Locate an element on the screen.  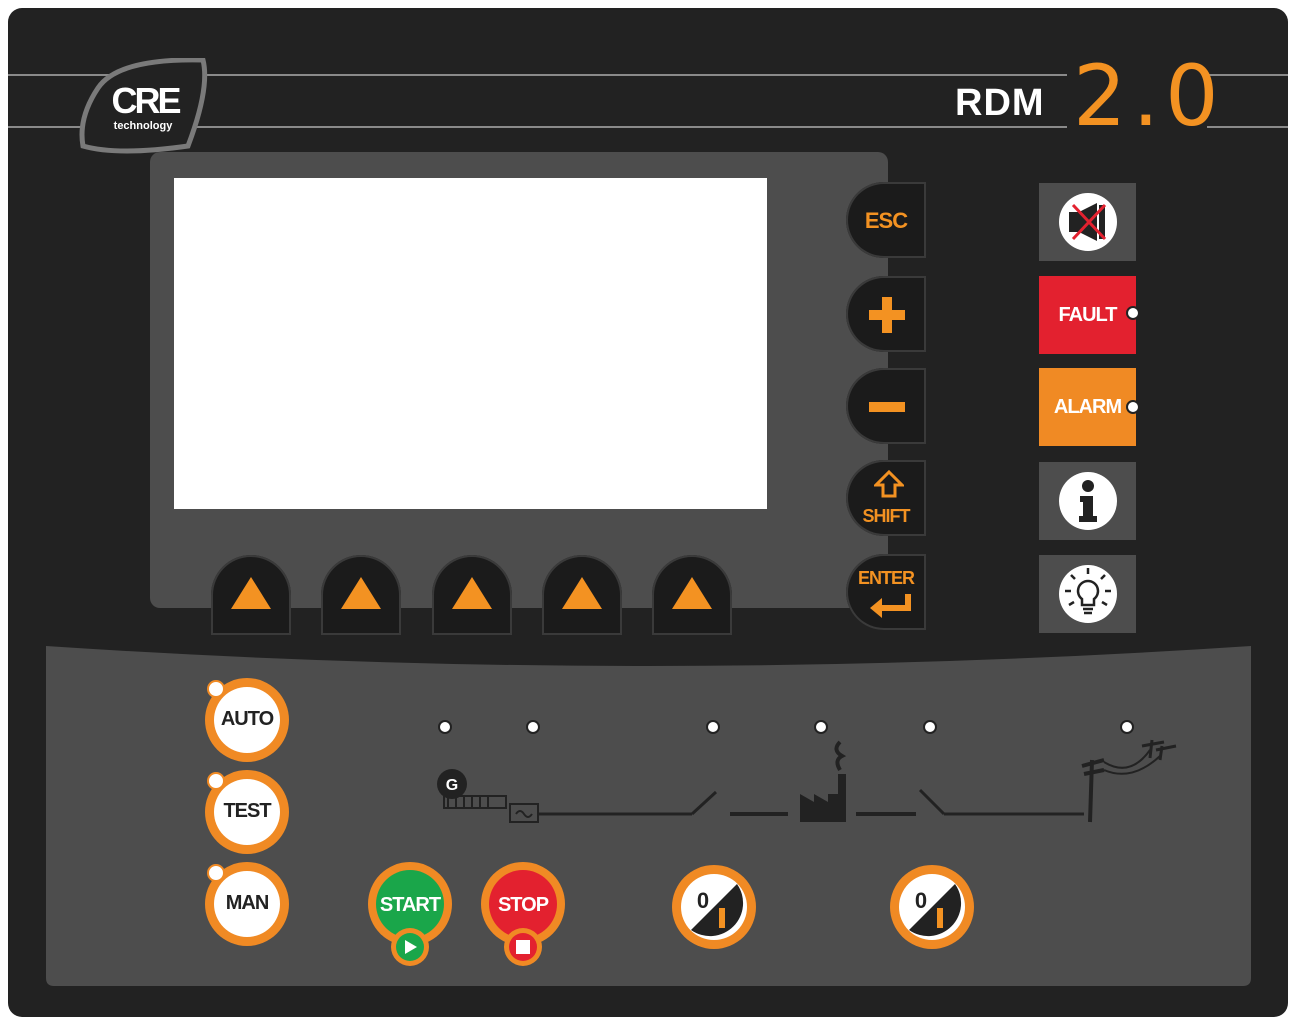
stop-label: STOP is located at coordinates (523, 905).